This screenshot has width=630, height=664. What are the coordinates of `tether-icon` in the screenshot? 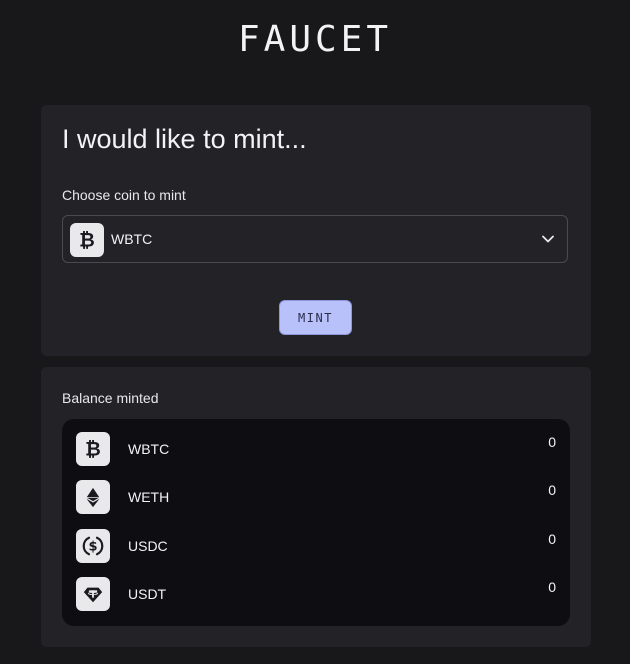 It's located at (93, 594).